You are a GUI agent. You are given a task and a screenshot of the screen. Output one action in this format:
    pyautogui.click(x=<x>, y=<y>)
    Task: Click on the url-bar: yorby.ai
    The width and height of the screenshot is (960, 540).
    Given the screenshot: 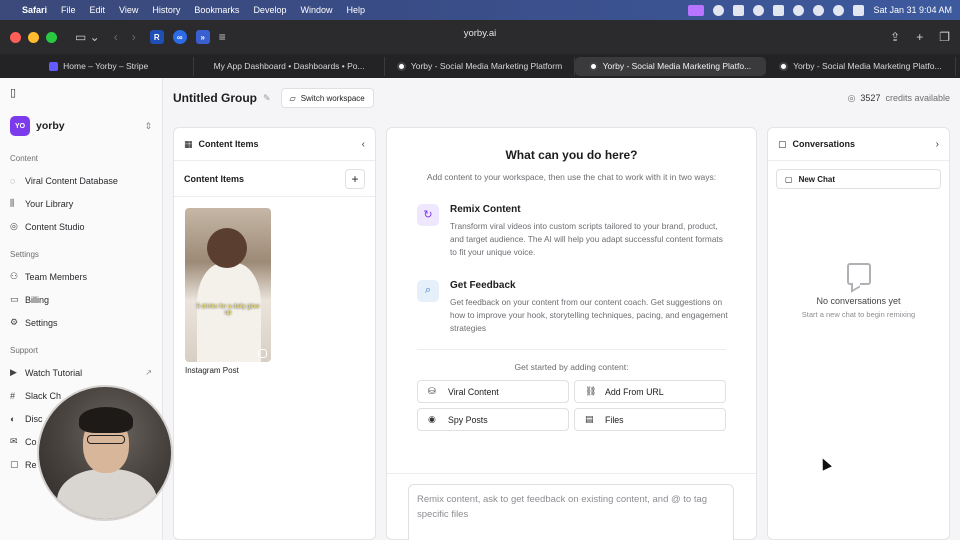 What is the action you would take?
    pyautogui.click(x=480, y=33)
    